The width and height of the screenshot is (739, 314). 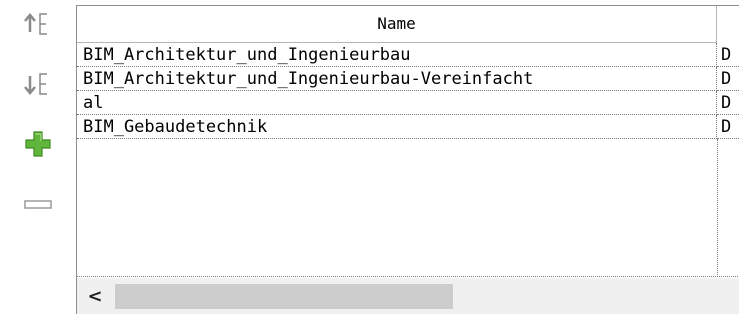 I want to click on column-header-second, so click(x=728, y=24).